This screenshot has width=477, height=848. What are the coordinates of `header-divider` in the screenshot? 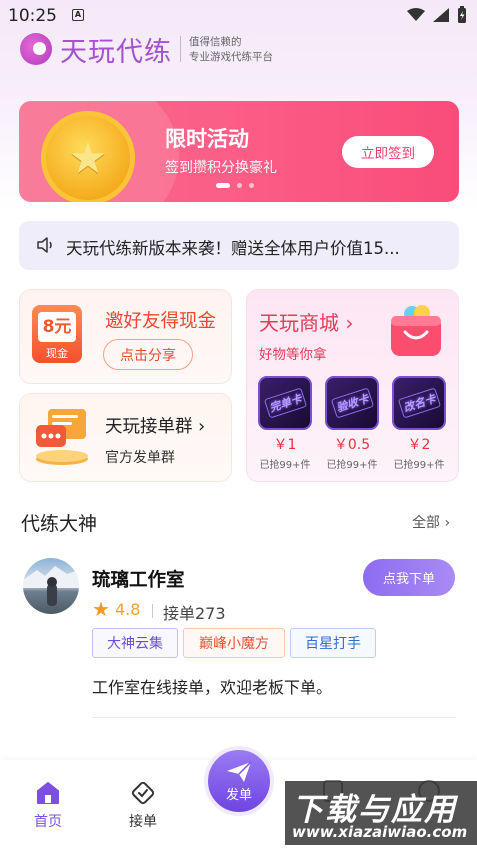 It's located at (180, 49).